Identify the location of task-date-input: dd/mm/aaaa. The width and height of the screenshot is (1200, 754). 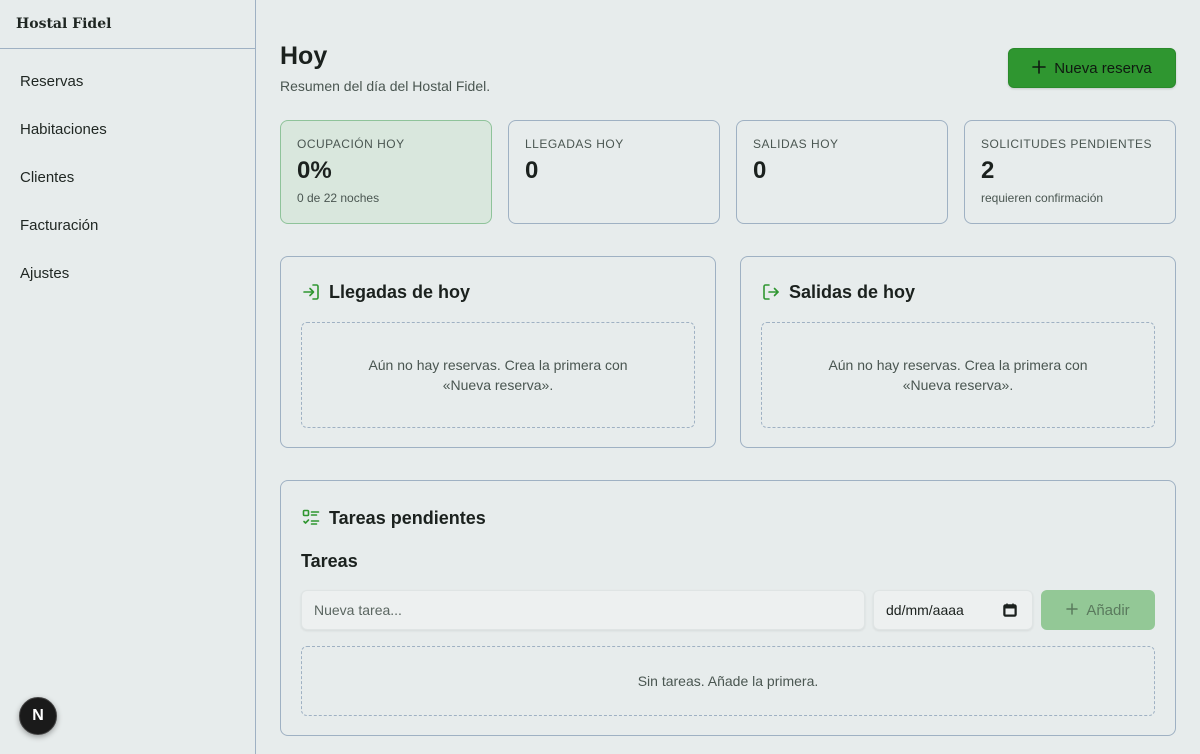
(953, 610).